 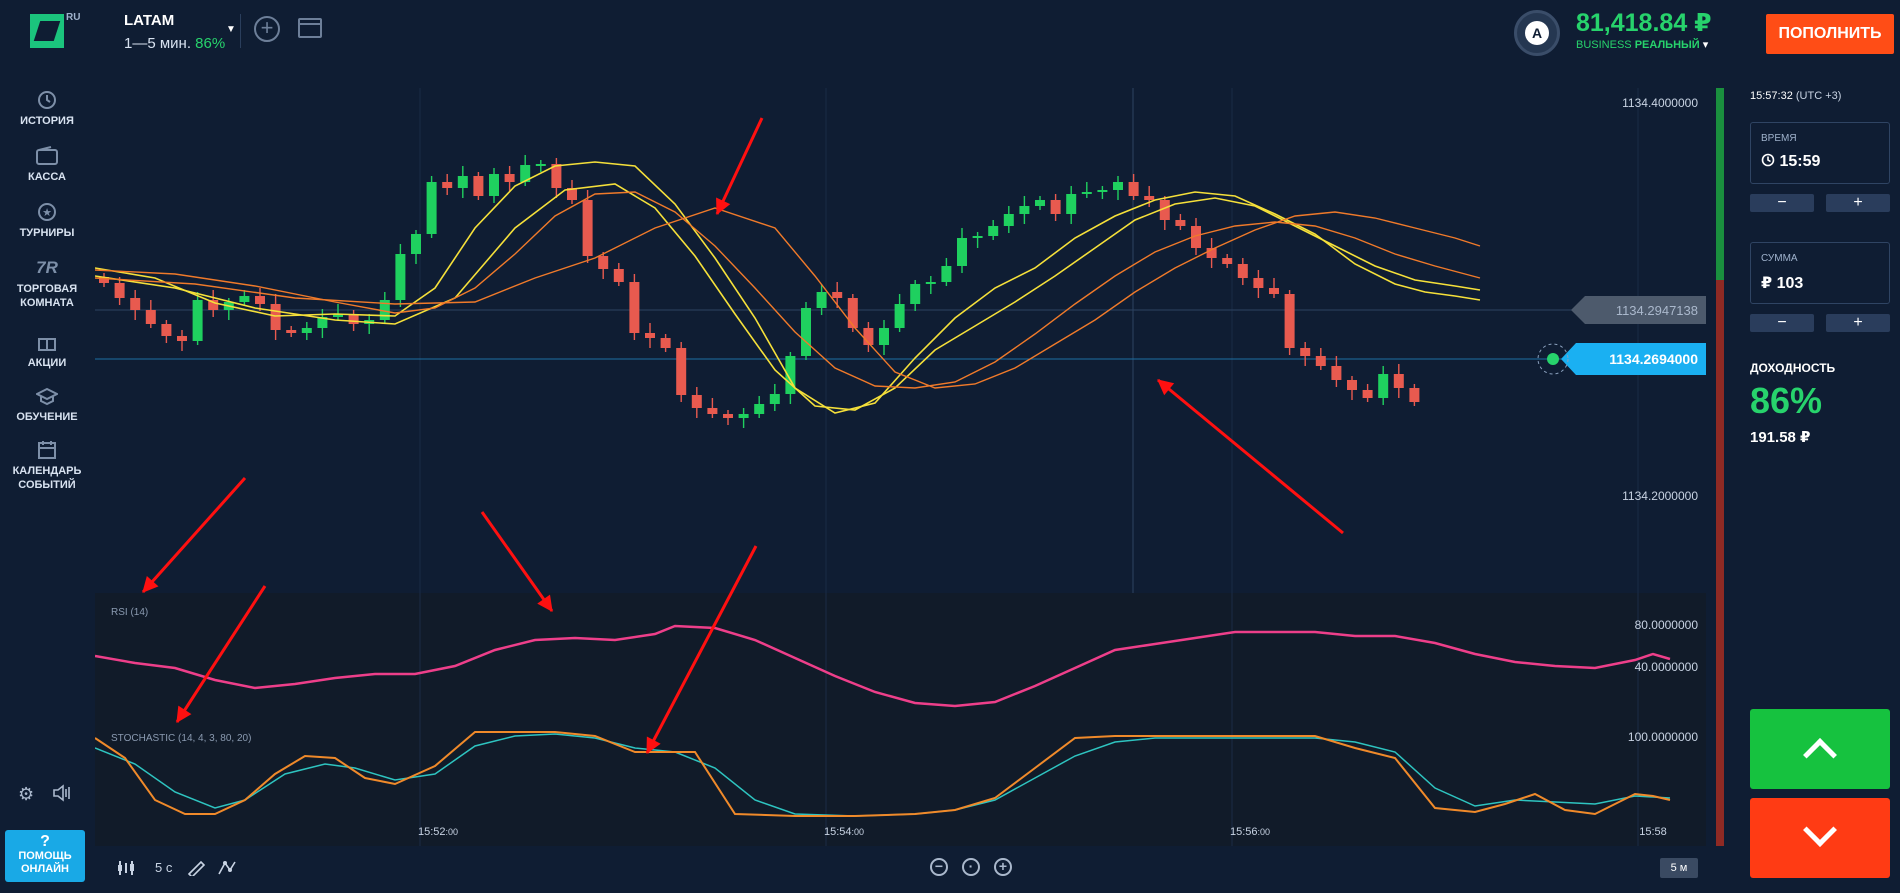 What do you see at coordinates (1820, 273) in the screenshot?
I see `amount-field: СУММА ₽ 103` at bounding box center [1820, 273].